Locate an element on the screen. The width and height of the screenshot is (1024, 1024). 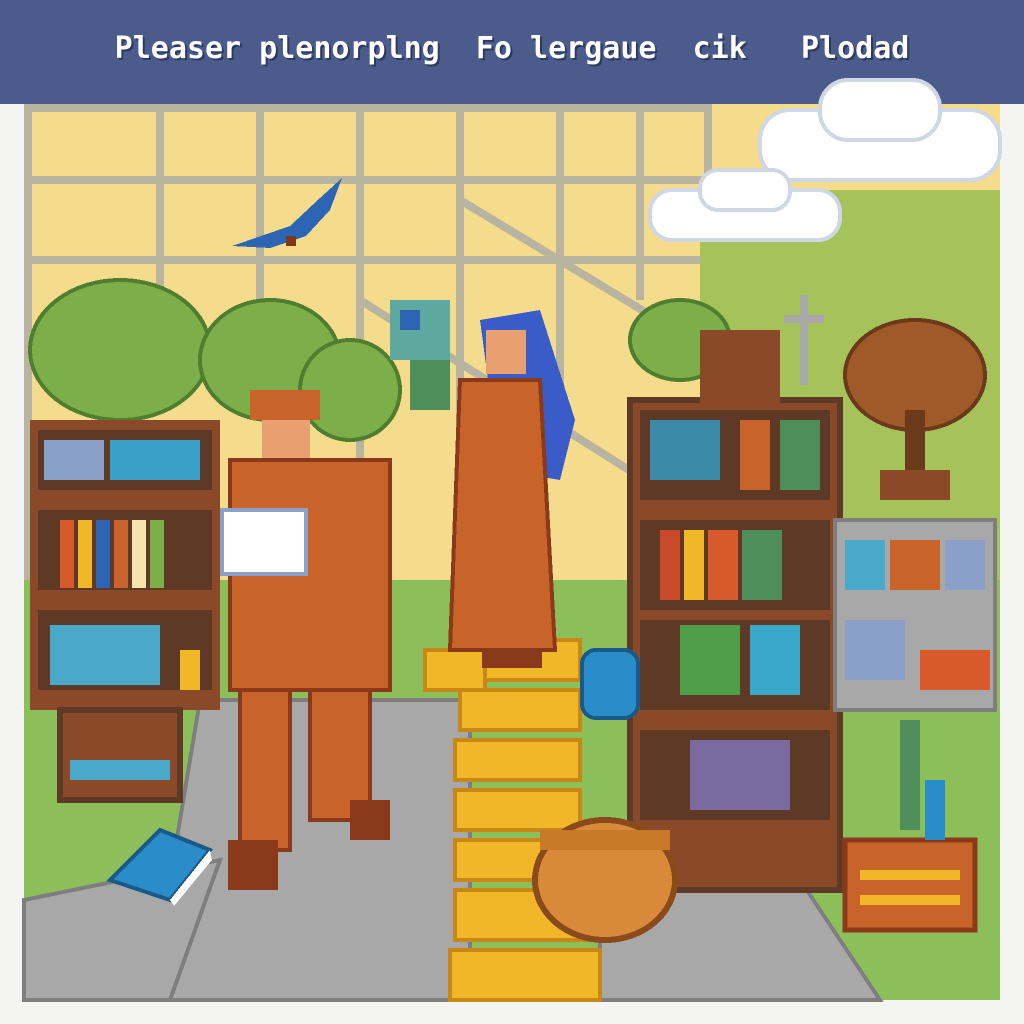
basket is located at coordinates (605, 880).